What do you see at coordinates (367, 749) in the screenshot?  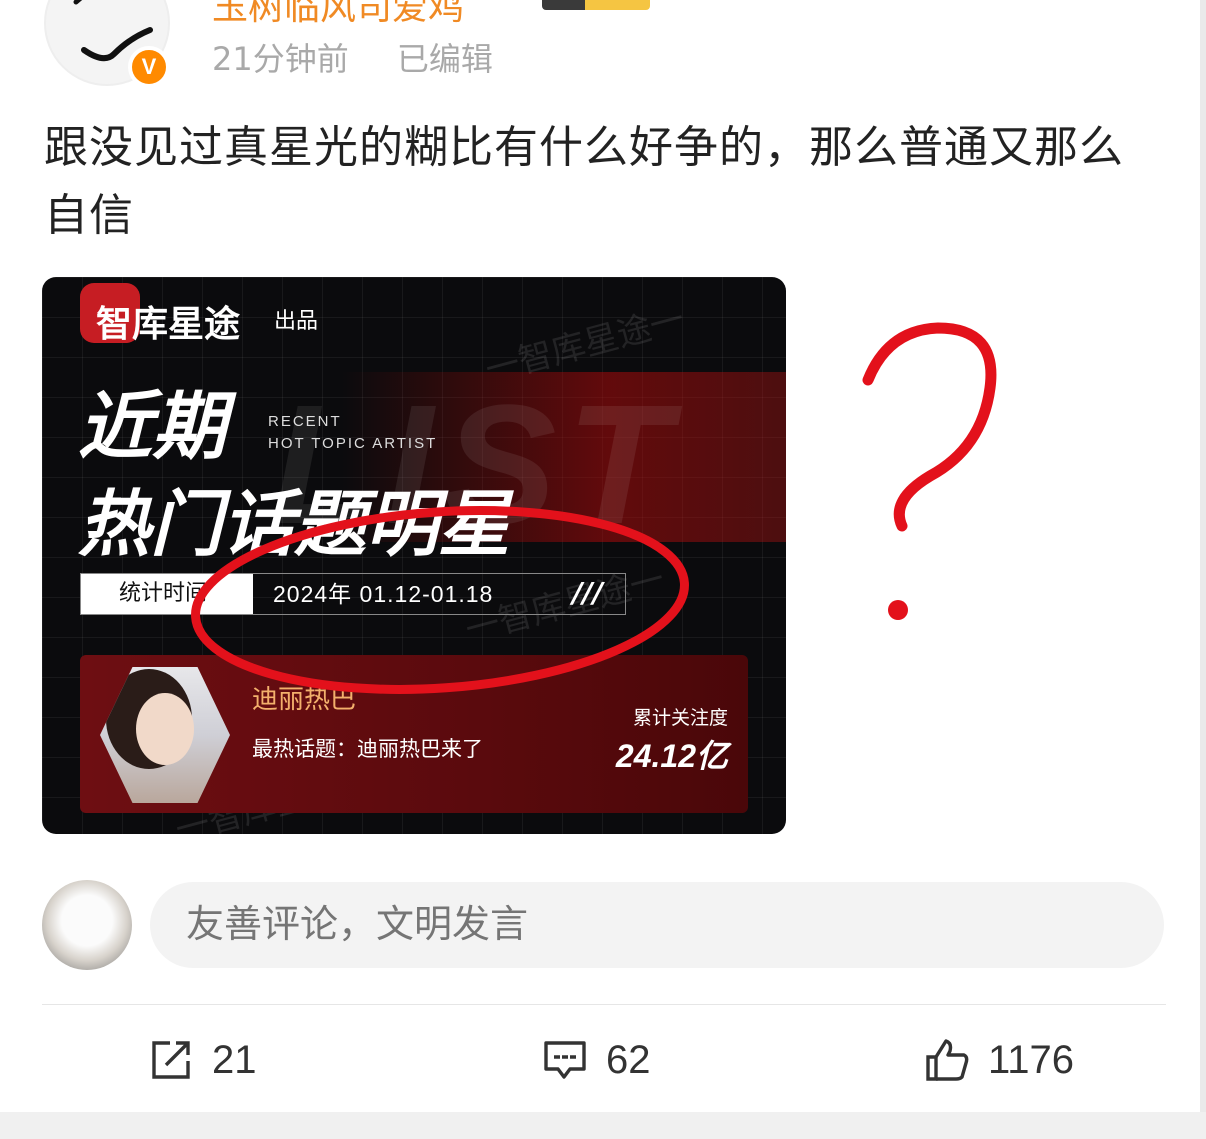 I see `star-topic: 最热话题：迪丽热巴来了` at bounding box center [367, 749].